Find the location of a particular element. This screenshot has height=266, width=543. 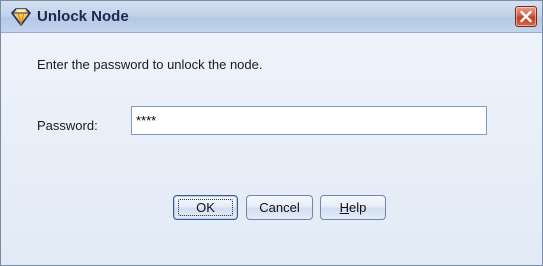

help-button: Help is located at coordinates (353, 207).